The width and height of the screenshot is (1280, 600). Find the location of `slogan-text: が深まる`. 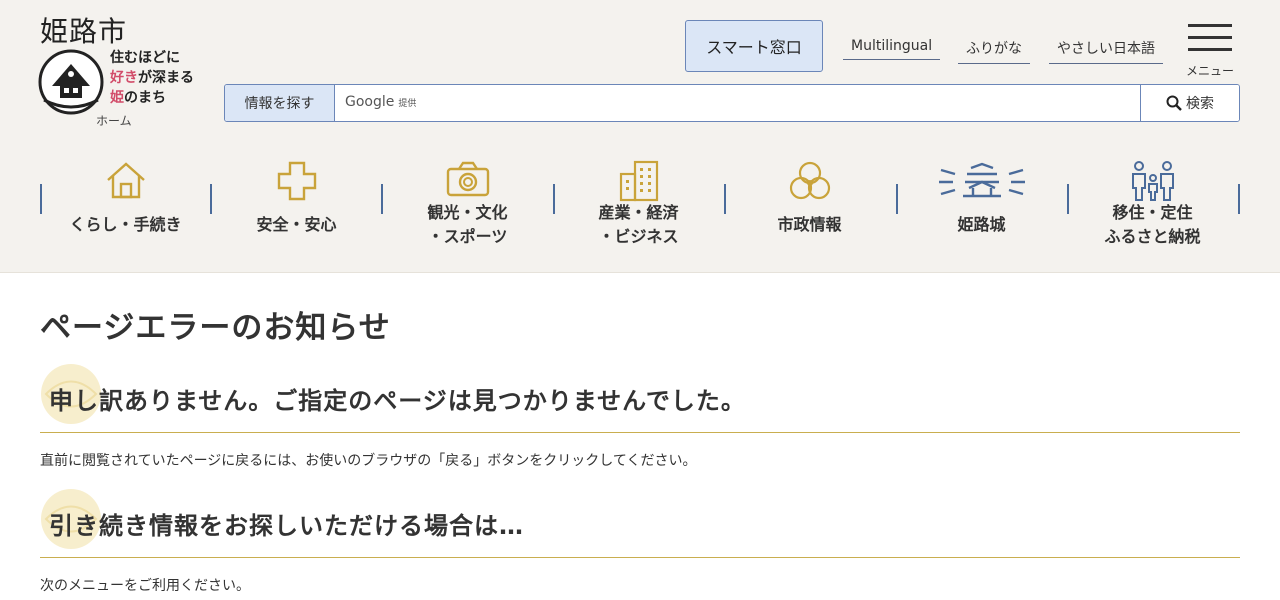

slogan-text: が深まる is located at coordinates (166, 78).